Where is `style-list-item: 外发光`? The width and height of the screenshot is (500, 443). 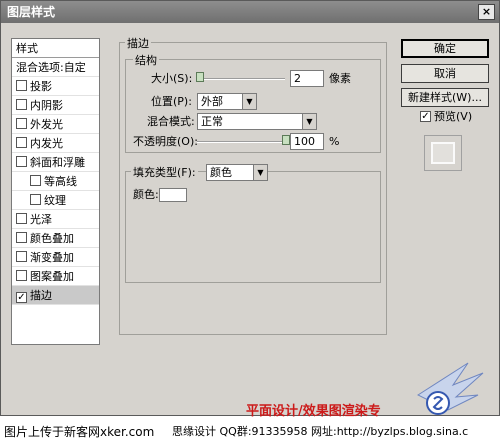
style-list-item: 外发光 is located at coordinates (55, 124).